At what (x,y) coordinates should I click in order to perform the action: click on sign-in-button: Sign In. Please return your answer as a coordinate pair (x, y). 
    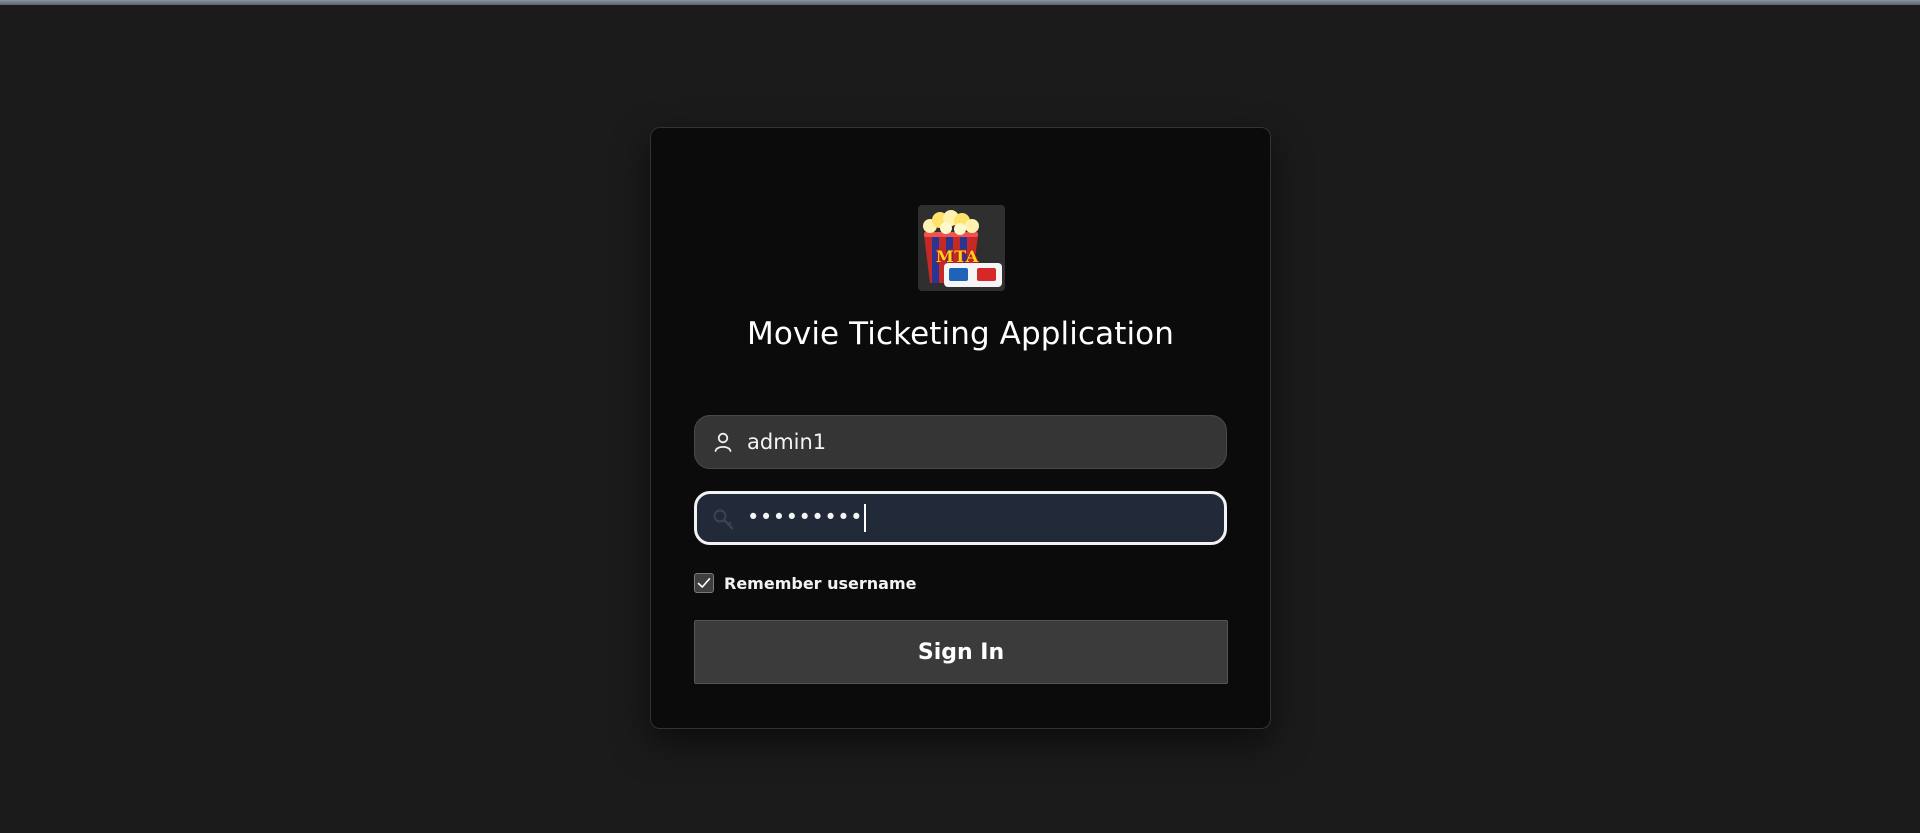
    Looking at the image, I should click on (961, 652).